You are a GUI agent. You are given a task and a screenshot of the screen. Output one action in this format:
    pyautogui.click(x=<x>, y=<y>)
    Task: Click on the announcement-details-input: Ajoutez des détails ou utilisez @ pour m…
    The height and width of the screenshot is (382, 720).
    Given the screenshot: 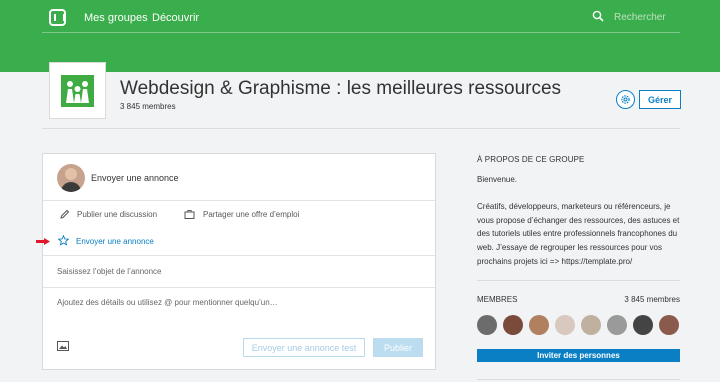 What is the action you would take?
    pyautogui.click(x=167, y=302)
    